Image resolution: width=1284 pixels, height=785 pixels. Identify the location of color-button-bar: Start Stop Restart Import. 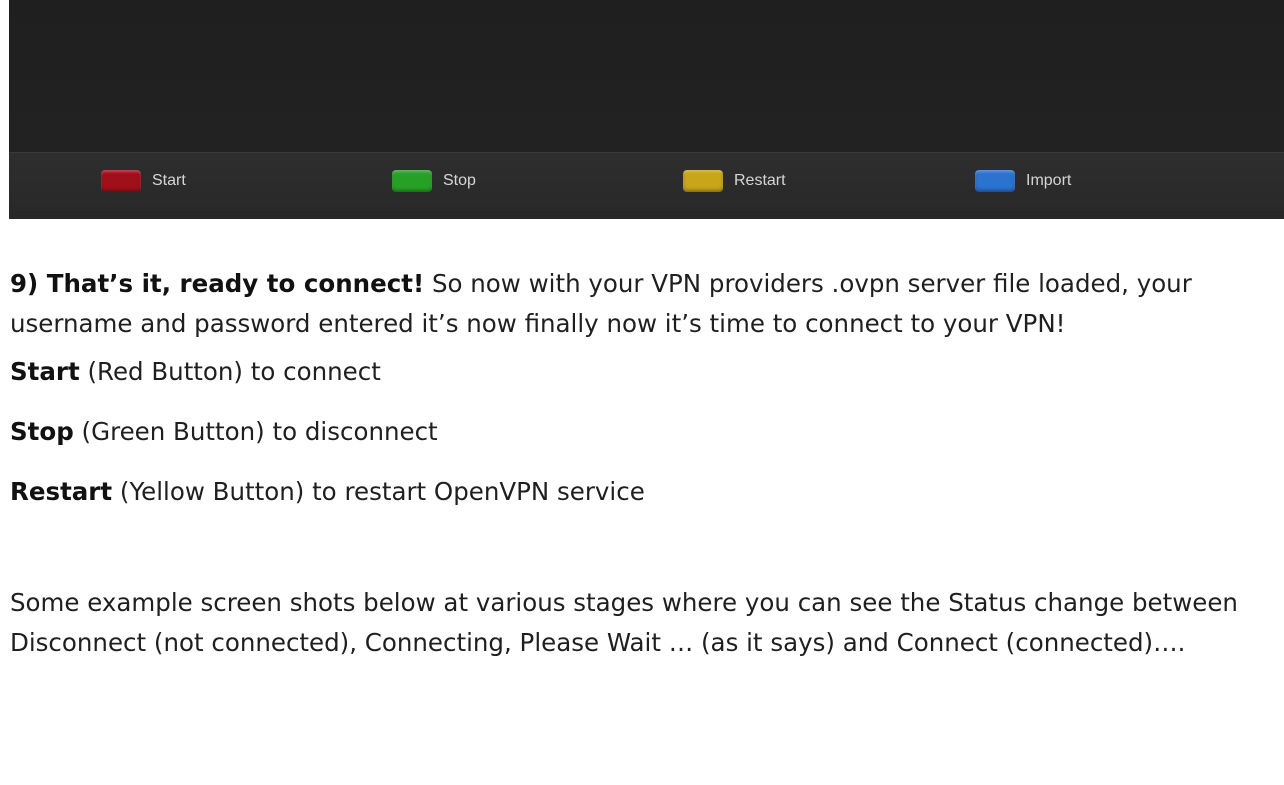
(646, 185).